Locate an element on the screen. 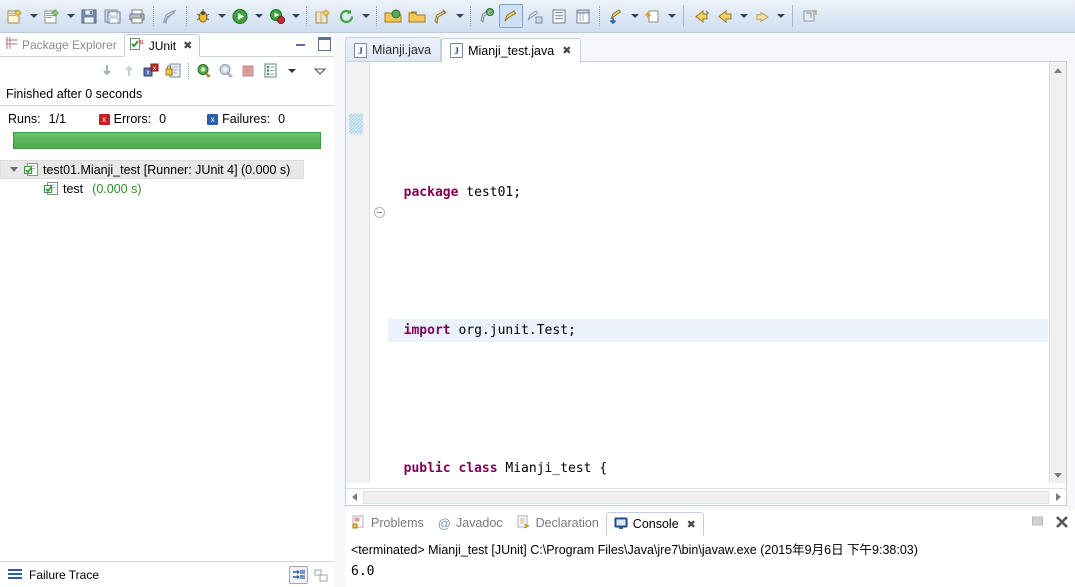 This screenshot has width=1075, height=587. scroll-right-icon is located at coordinates (1058, 497).